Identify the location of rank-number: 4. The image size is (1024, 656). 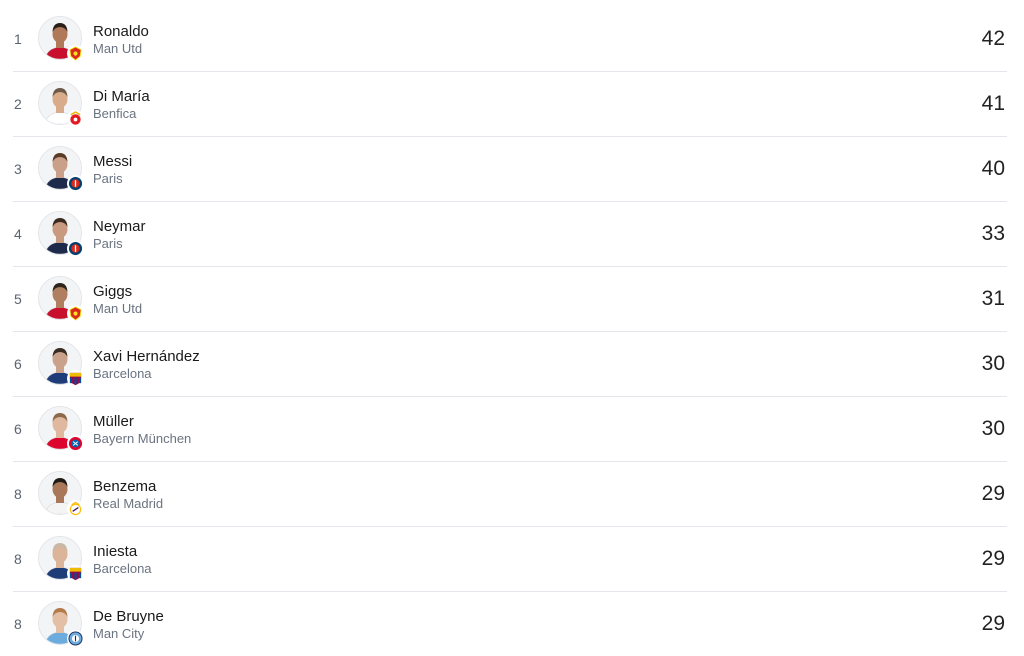
(18, 234).